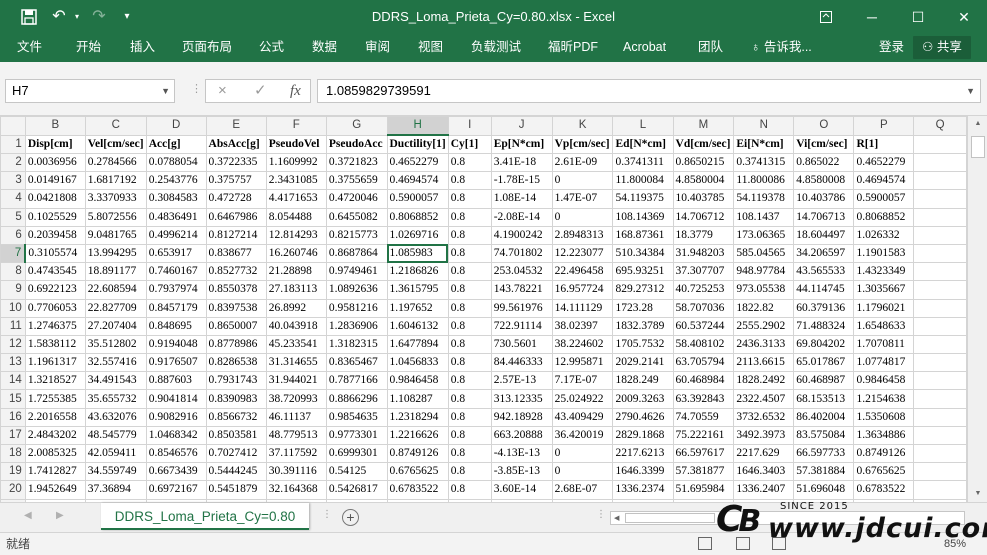  What do you see at coordinates (764, 399) in the screenshot?
I see `cell: 2322.4507` at bounding box center [764, 399].